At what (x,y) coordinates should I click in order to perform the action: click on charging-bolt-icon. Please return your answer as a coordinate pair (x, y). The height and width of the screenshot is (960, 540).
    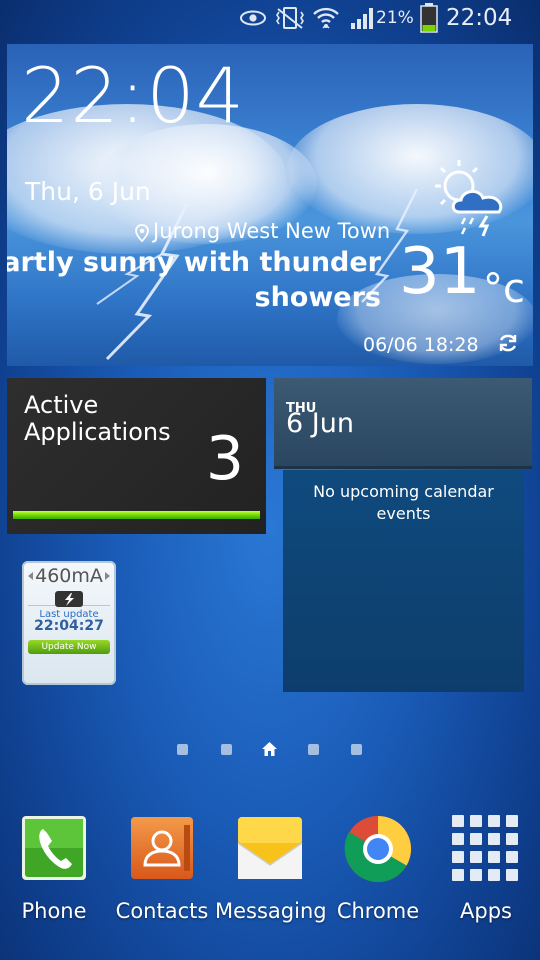
    Looking at the image, I should click on (69, 599).